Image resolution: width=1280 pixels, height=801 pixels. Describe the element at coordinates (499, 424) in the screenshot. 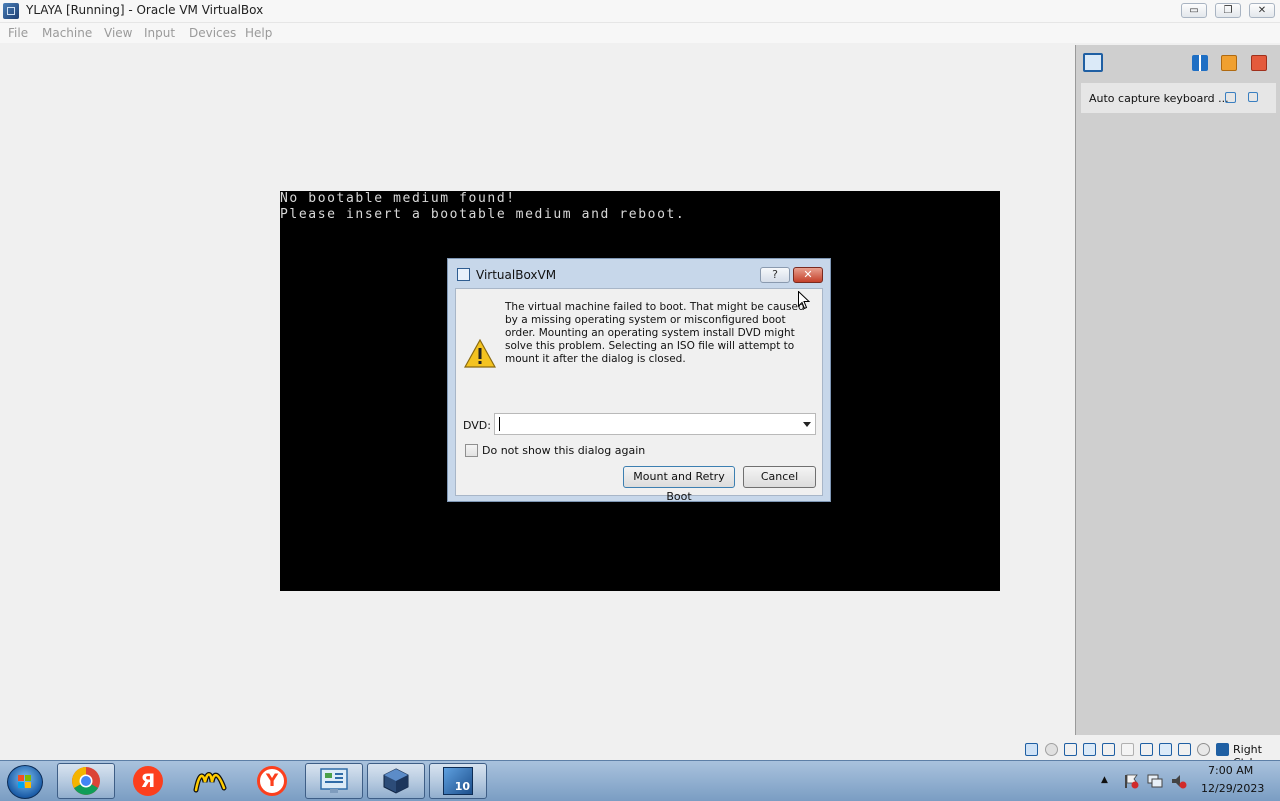

I see `text-caret` at that location.